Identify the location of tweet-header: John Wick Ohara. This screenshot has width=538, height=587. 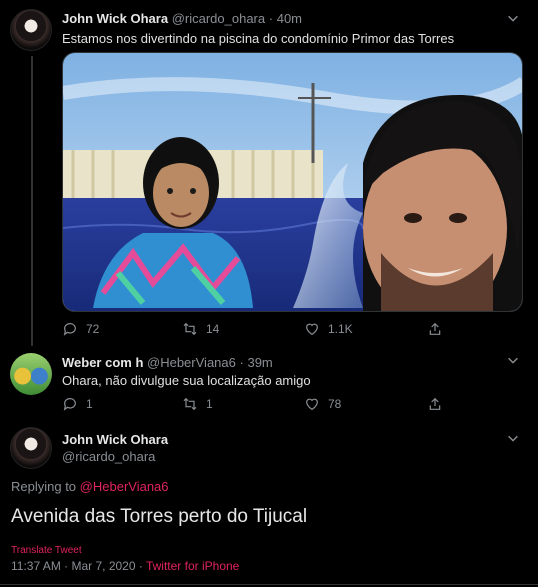
(115, 439).